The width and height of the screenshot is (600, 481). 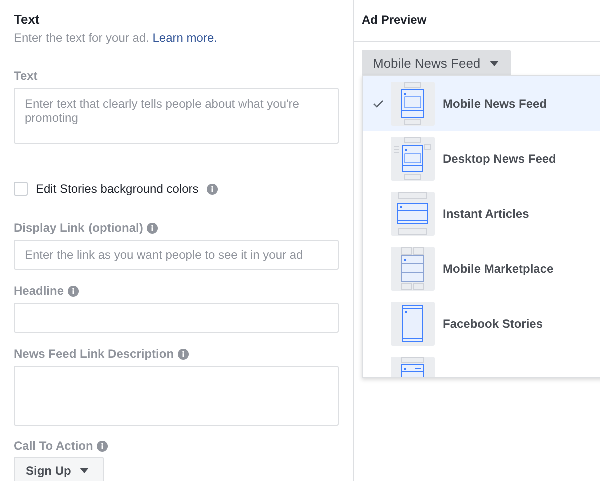 I want to click on placement-label: Instant Articles, so click(x=486, y=213).